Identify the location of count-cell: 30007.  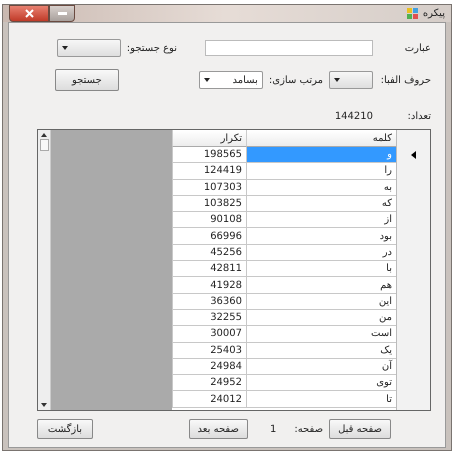
(209, 334).